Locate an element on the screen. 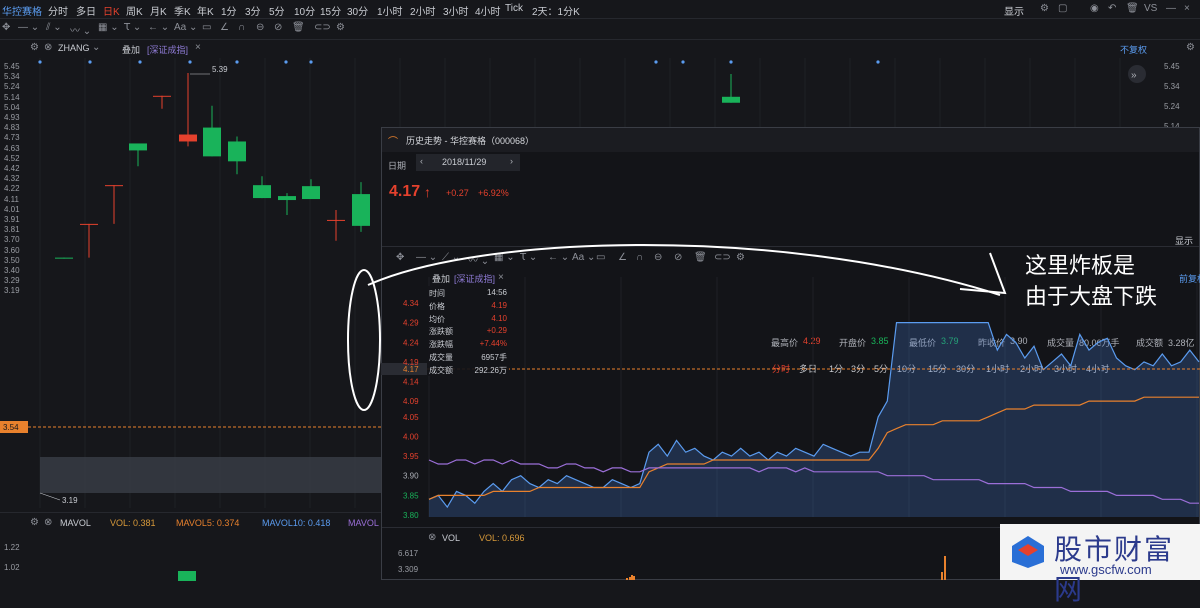 The height and width of the screenshot is (608, 1200). vol-axis-2: 1.02 is located at coordinates (12, 567).